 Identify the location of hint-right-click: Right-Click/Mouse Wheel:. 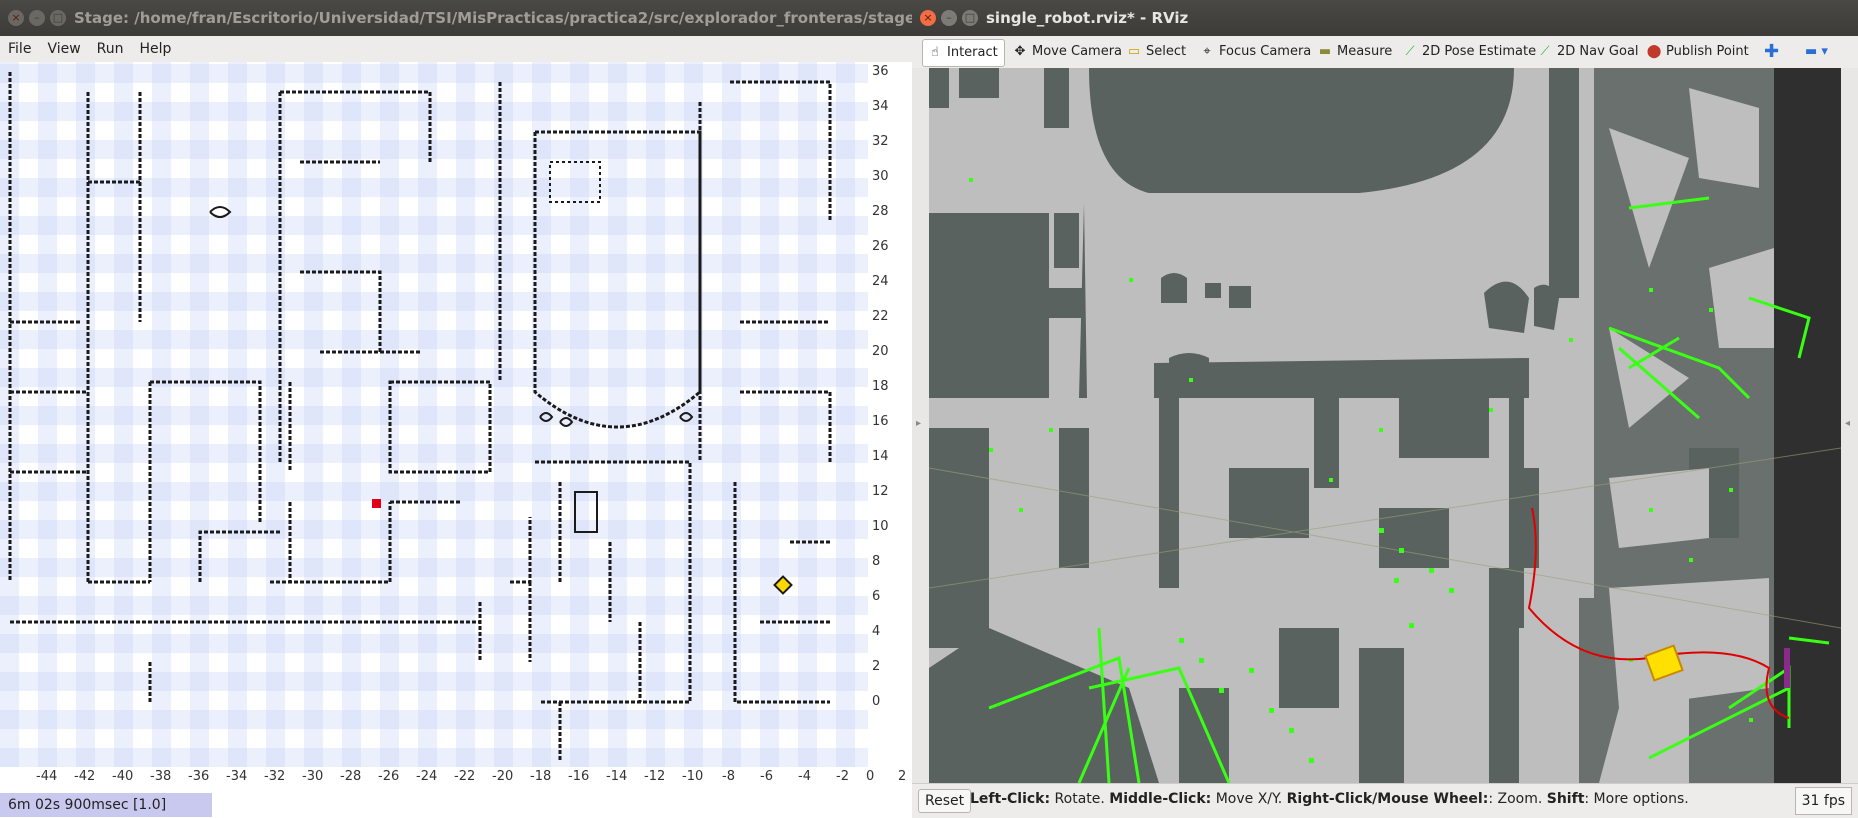
(1387, 799).